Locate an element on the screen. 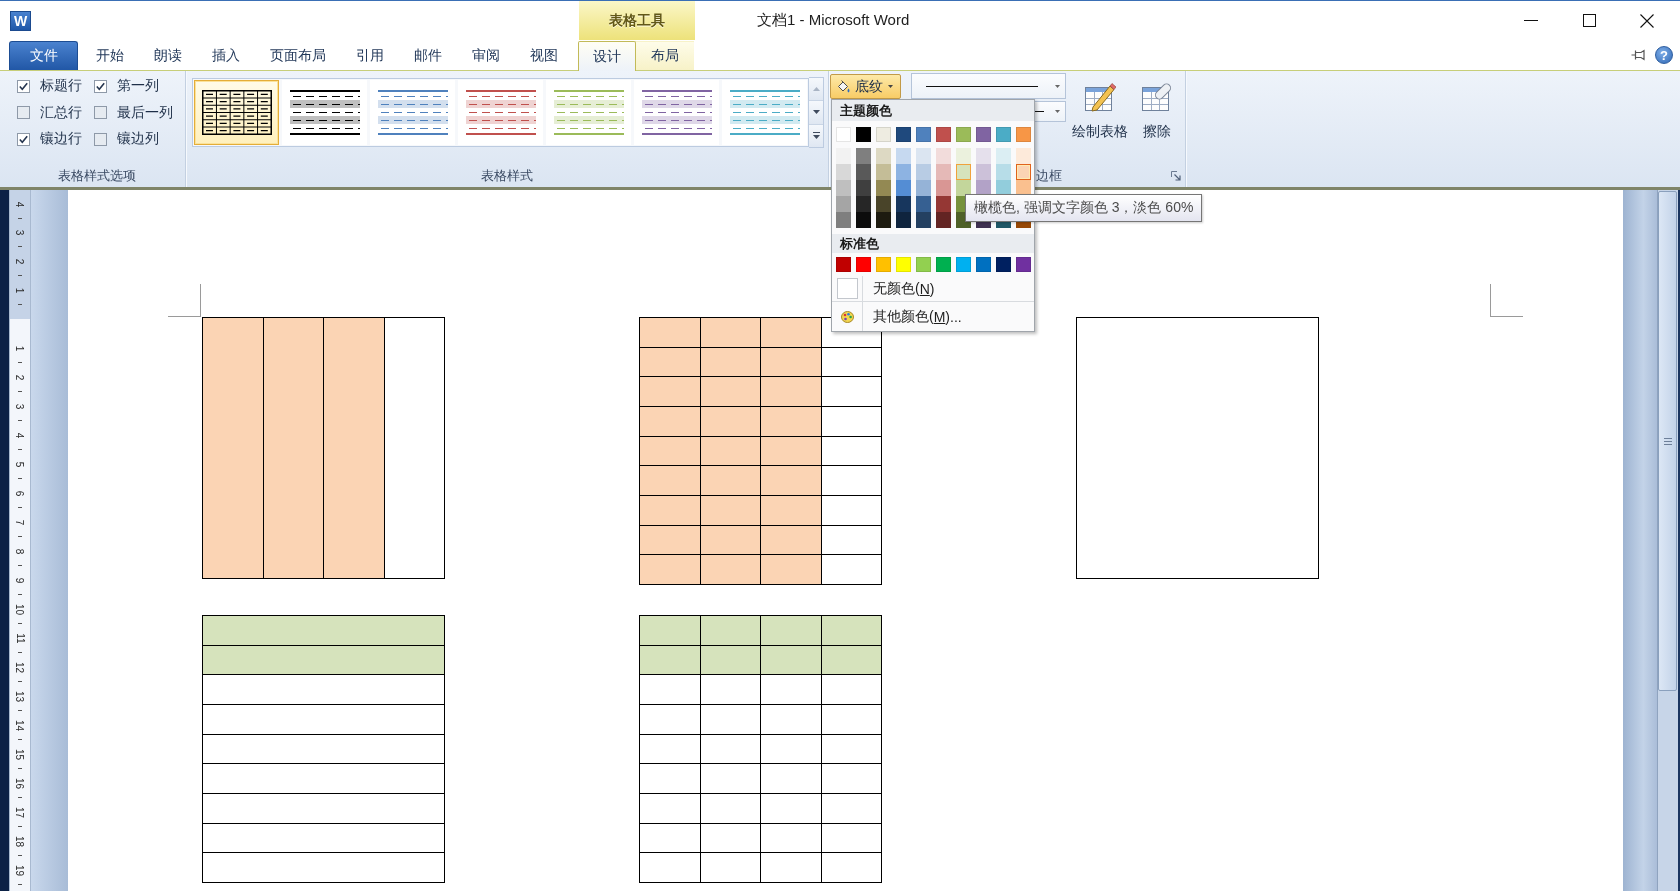  scrollbar-thumb is located at coordinates (1667, 441).